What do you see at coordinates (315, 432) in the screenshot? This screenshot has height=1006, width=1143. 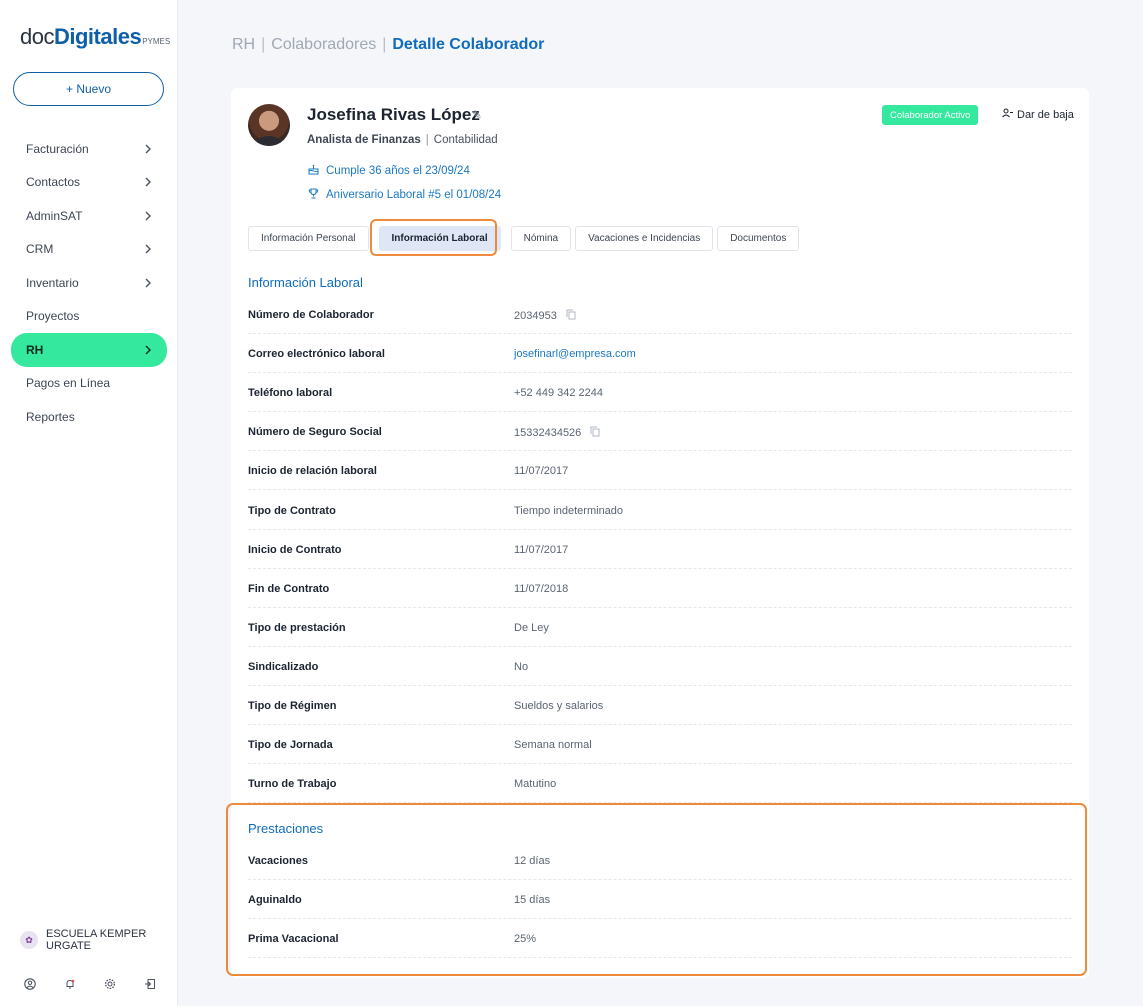 I see `info-row-label: Número de Seguro Social` at bounding box center [315, 432].